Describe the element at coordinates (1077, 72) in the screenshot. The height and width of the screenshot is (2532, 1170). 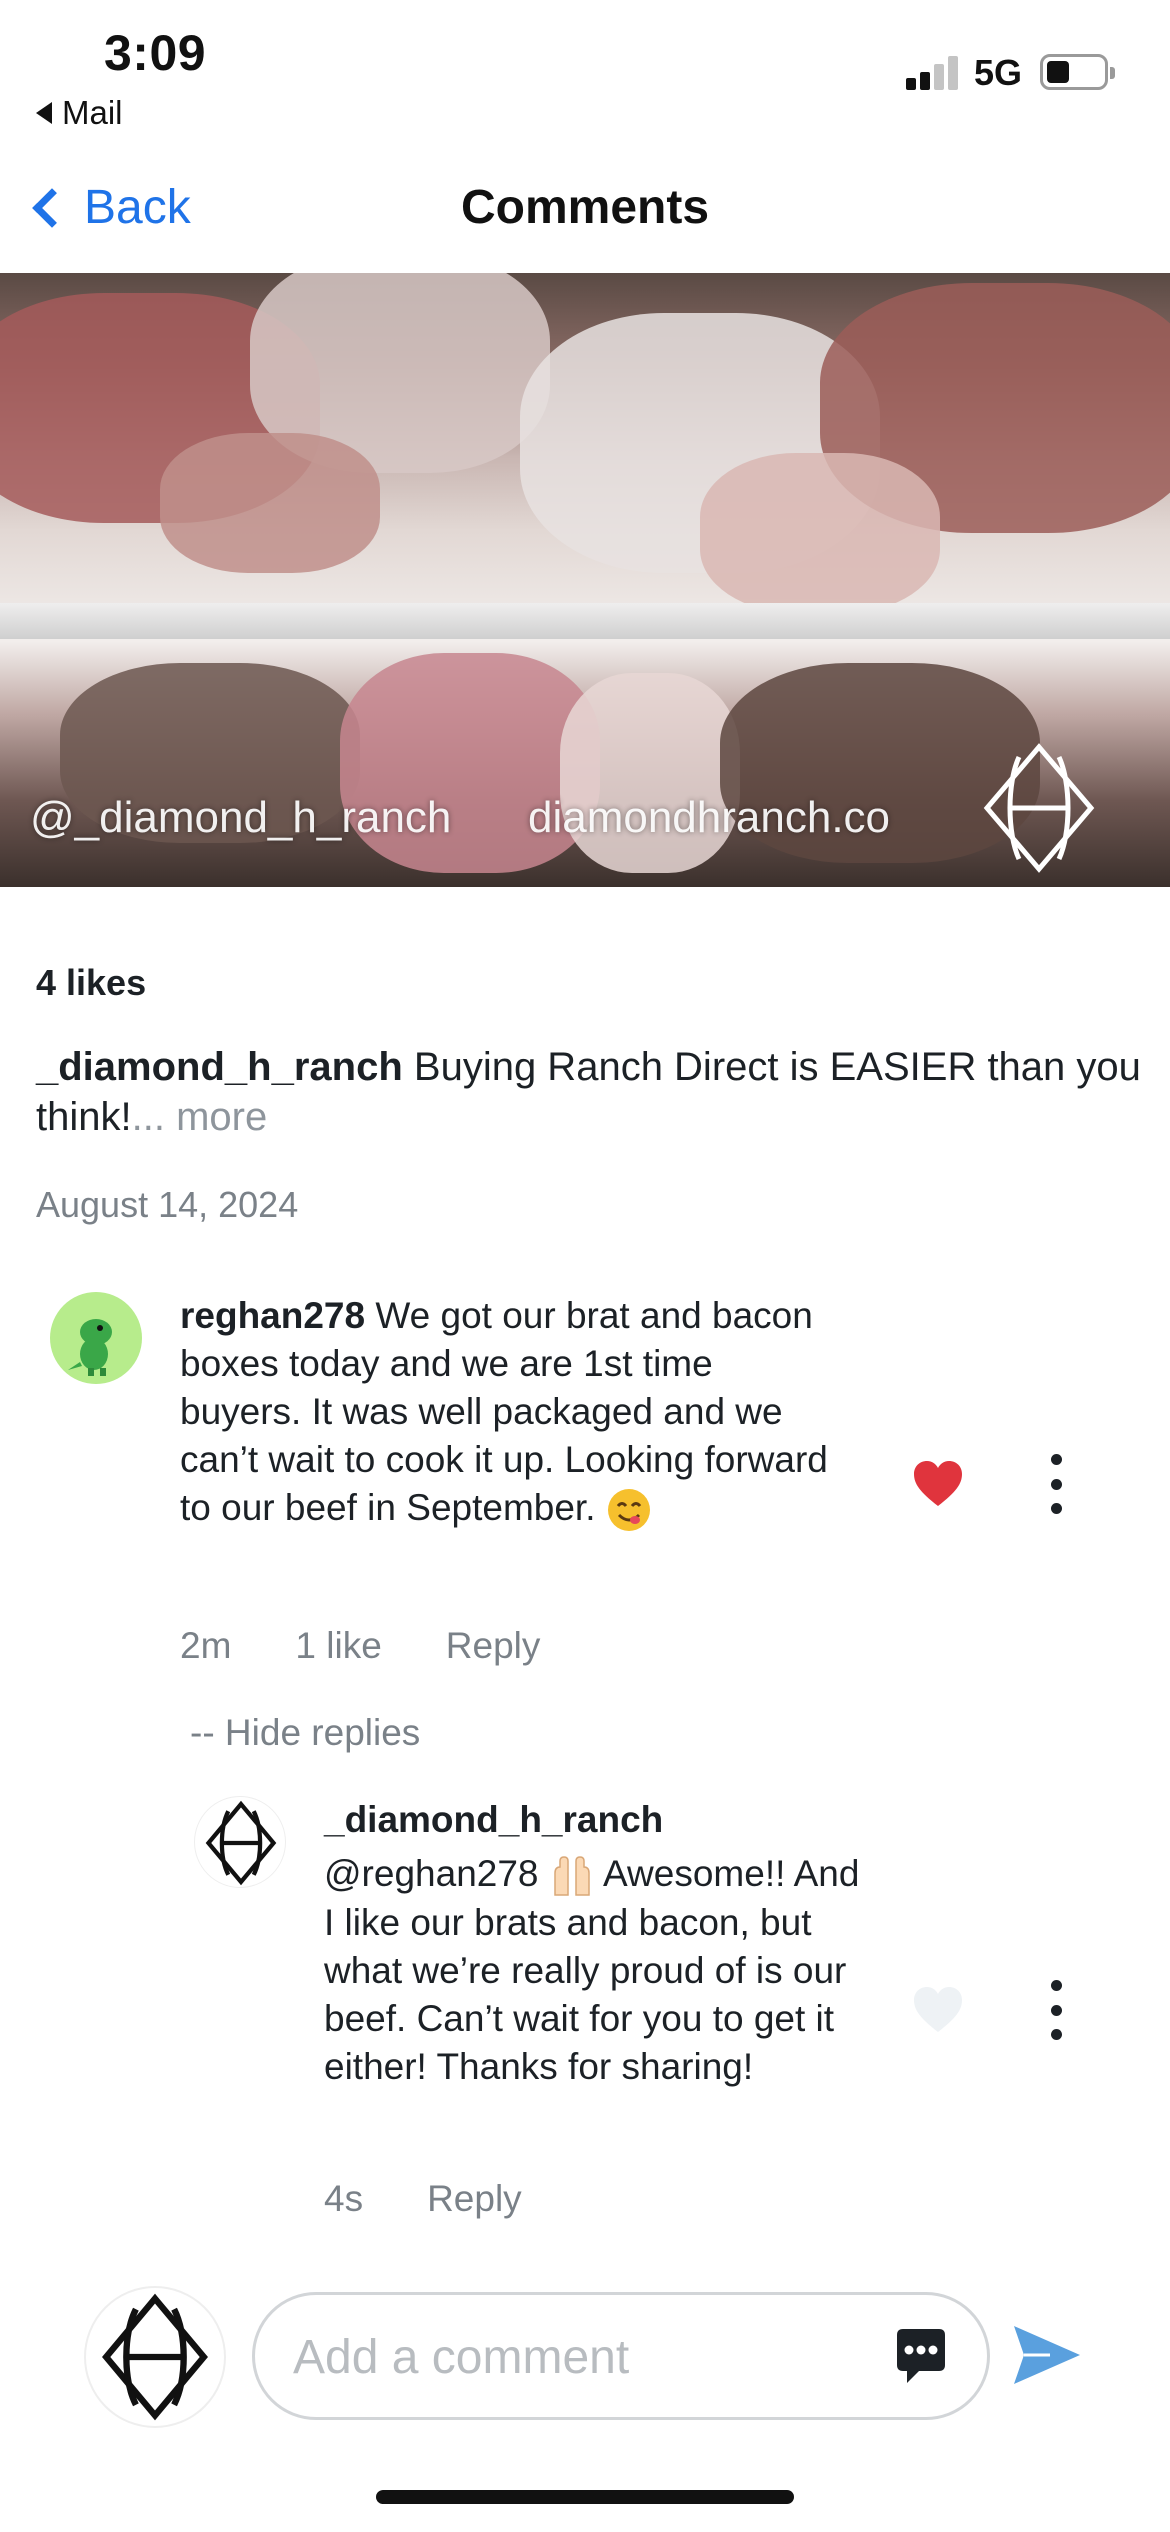
I see `battery-icon` at that location.